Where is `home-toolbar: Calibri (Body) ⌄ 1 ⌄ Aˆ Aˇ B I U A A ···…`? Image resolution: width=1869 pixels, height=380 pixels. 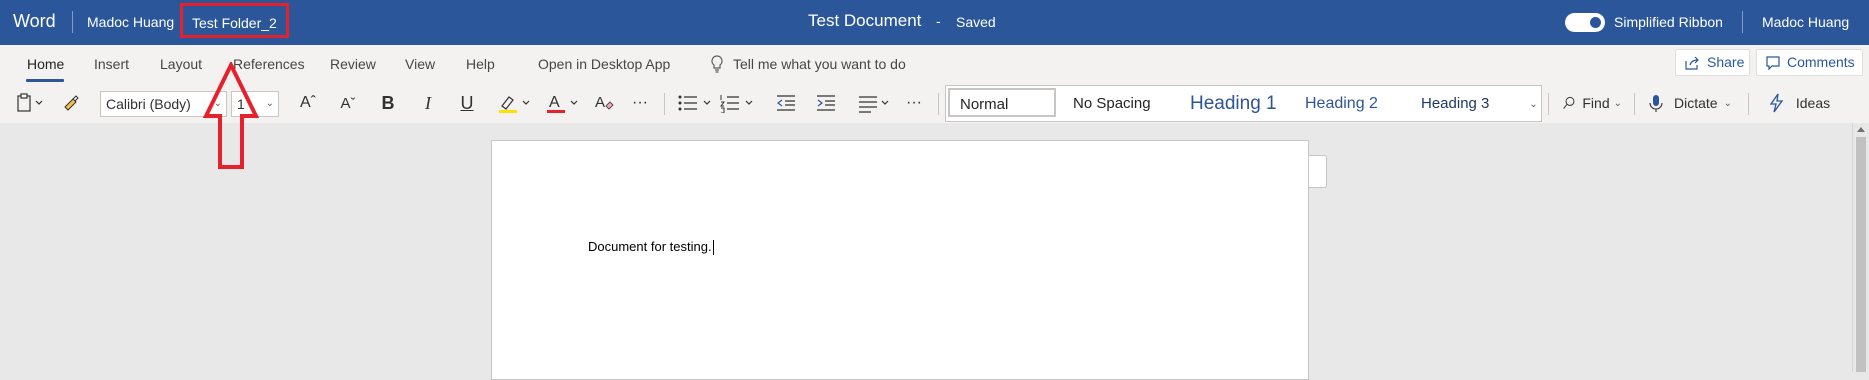 home-toolbar: Calibri (Body) ⌄ 1 ⌄ Aˆ Aˇ B I U A A ···… is located at coordinates (934, 103).